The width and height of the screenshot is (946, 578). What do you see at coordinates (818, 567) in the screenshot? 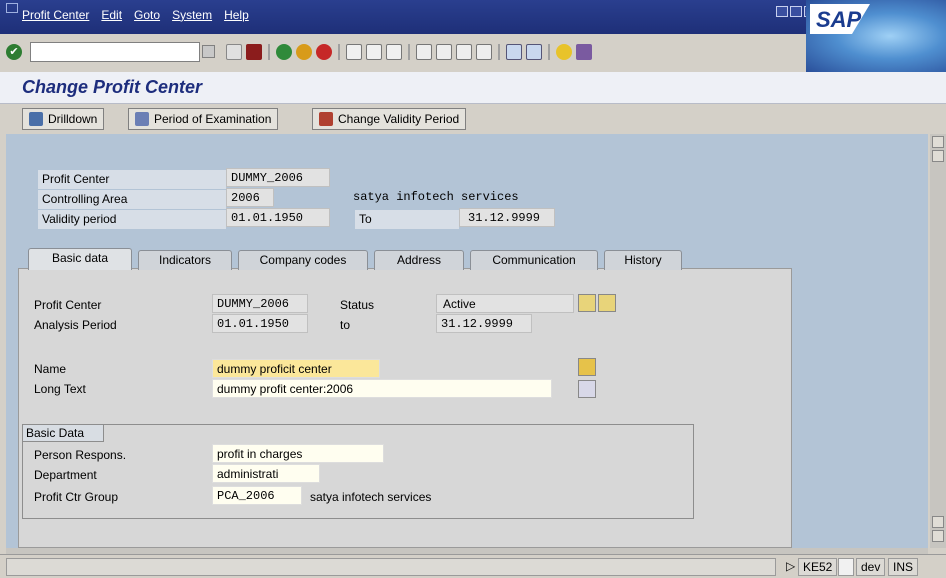
I see `transaction-code: KE52` at bounding box center [818, 567].